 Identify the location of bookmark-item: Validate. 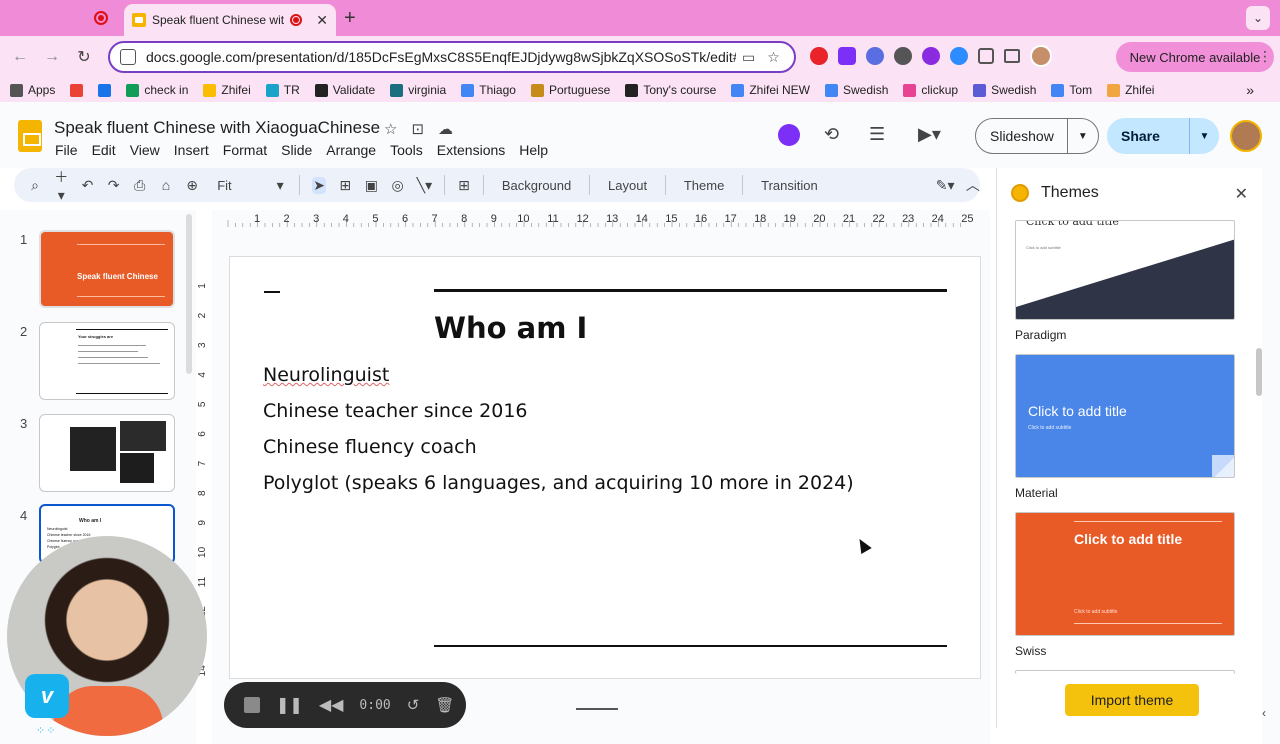
(344, 90).